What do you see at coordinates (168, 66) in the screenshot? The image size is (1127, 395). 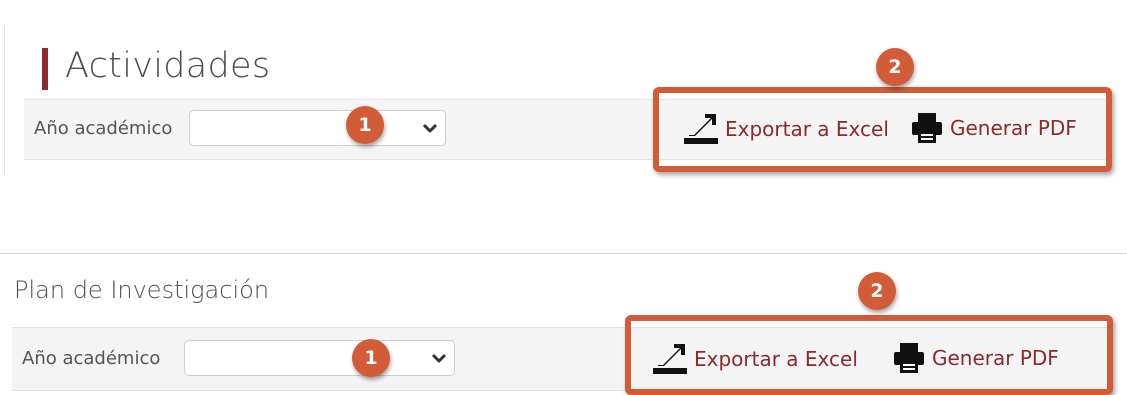 I see `page-title: Actividades` at bounding box center [168, 66].